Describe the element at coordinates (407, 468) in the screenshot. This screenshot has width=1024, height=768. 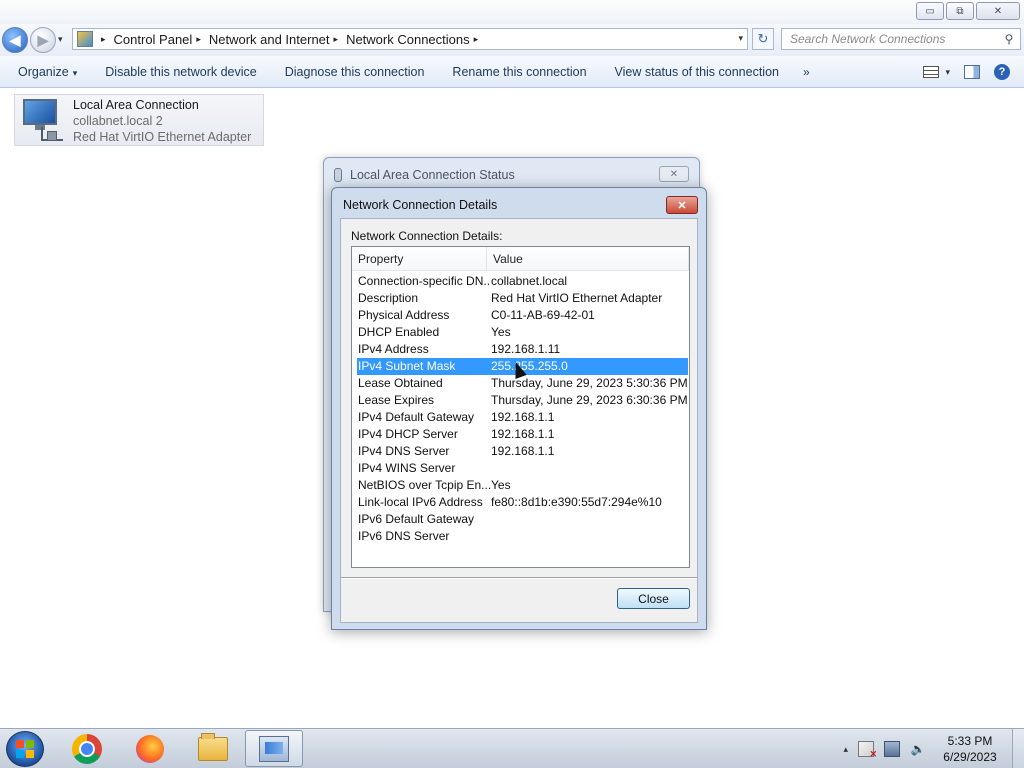
I see `property-cell: IPv4 WINS Server` at that location.